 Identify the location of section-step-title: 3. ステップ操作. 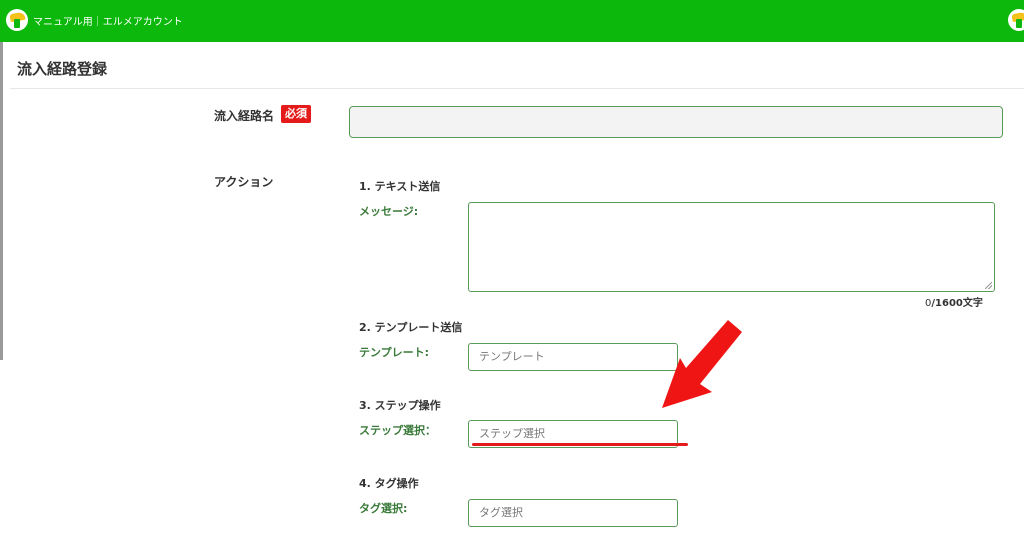
(400, 405).